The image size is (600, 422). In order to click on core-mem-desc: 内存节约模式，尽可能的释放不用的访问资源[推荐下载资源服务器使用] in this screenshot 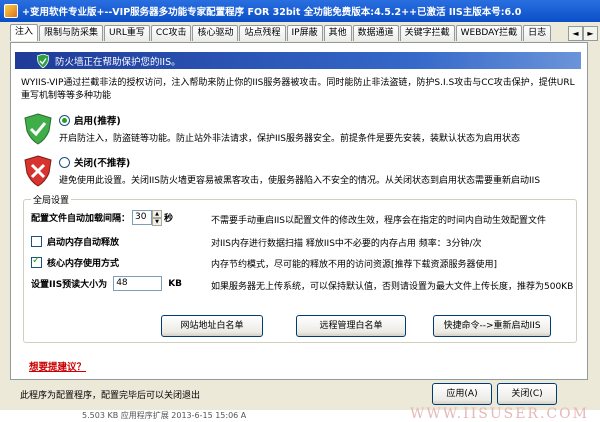, I will do `click(354, 265)`.